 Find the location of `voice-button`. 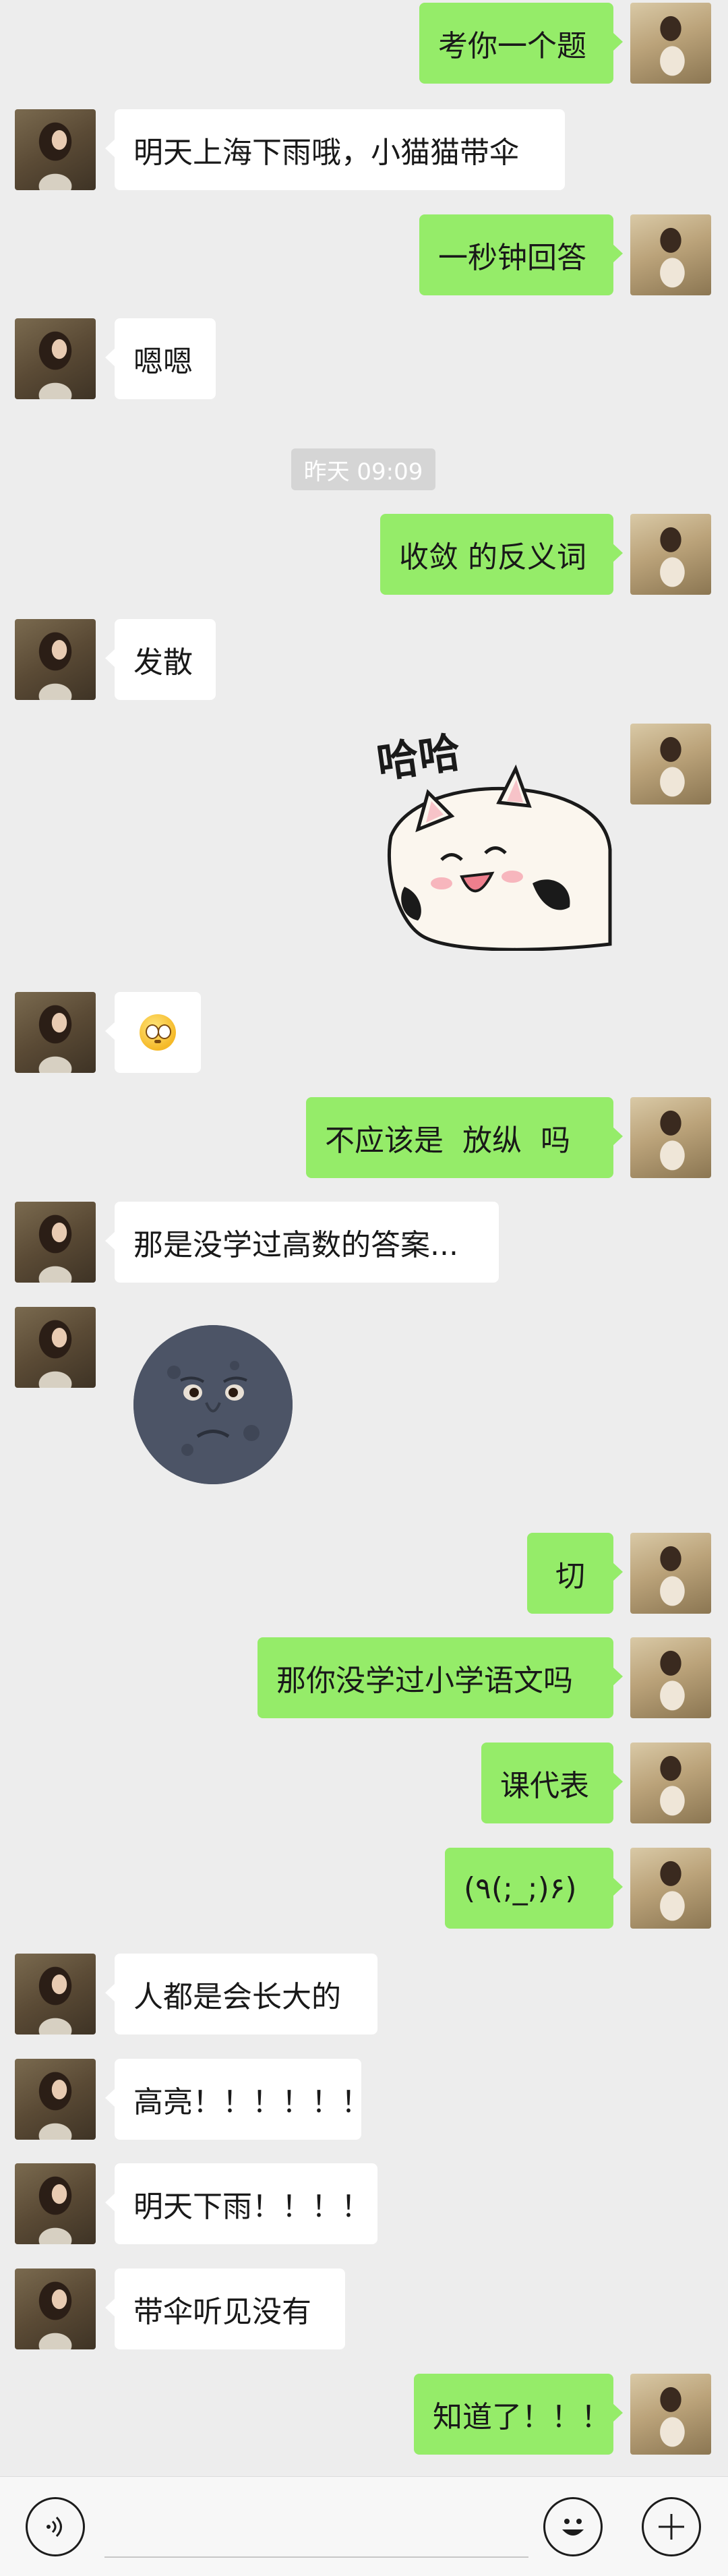

voice-button is located at coordinates (55, 2527).